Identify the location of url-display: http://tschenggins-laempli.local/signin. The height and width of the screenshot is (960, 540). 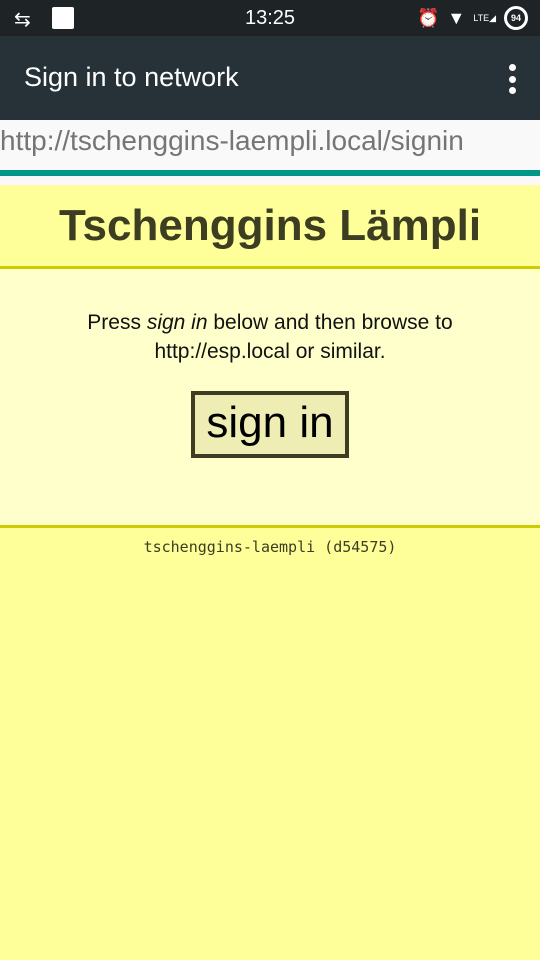
(270, 145).